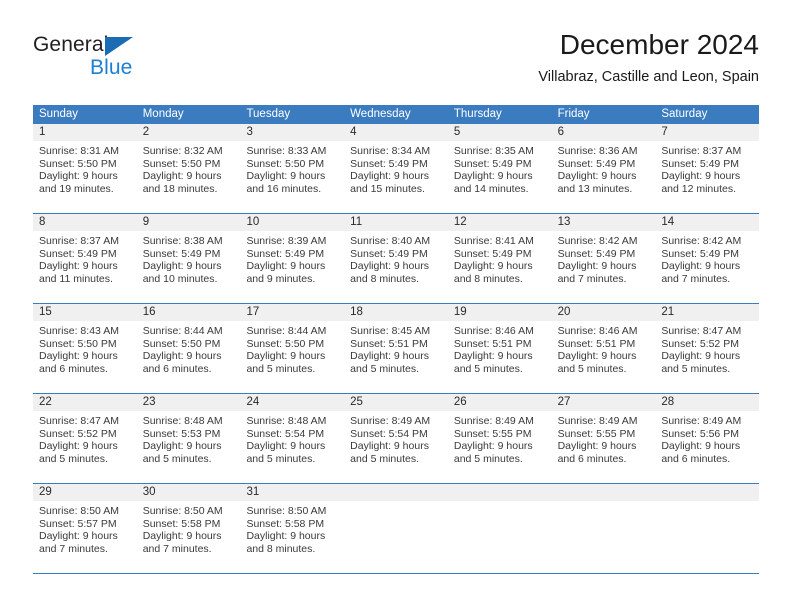  Describe the element at coordinates (700, 433) in the screenshot. I see `sunset-text: Sunset: 5:56 PM` at that location.